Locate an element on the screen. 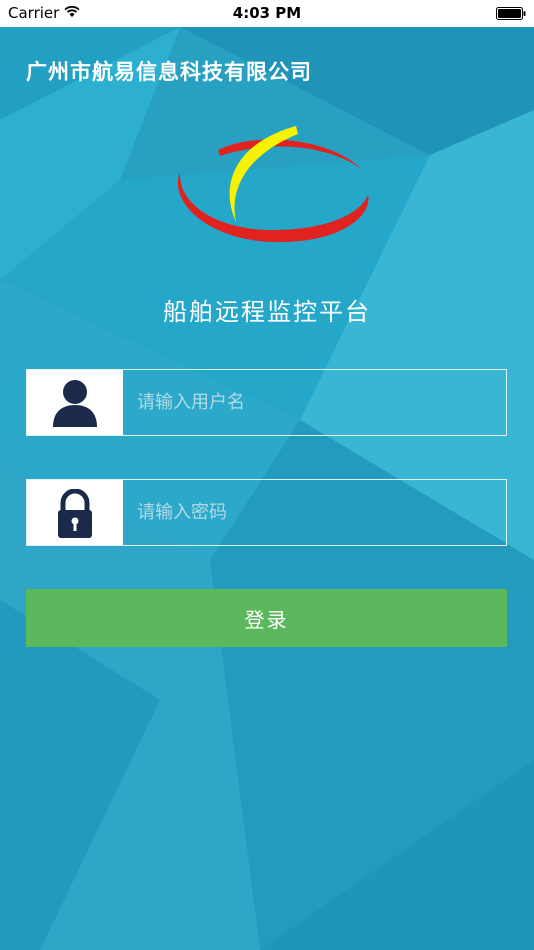  username-field is located at coordinates (266, 402).